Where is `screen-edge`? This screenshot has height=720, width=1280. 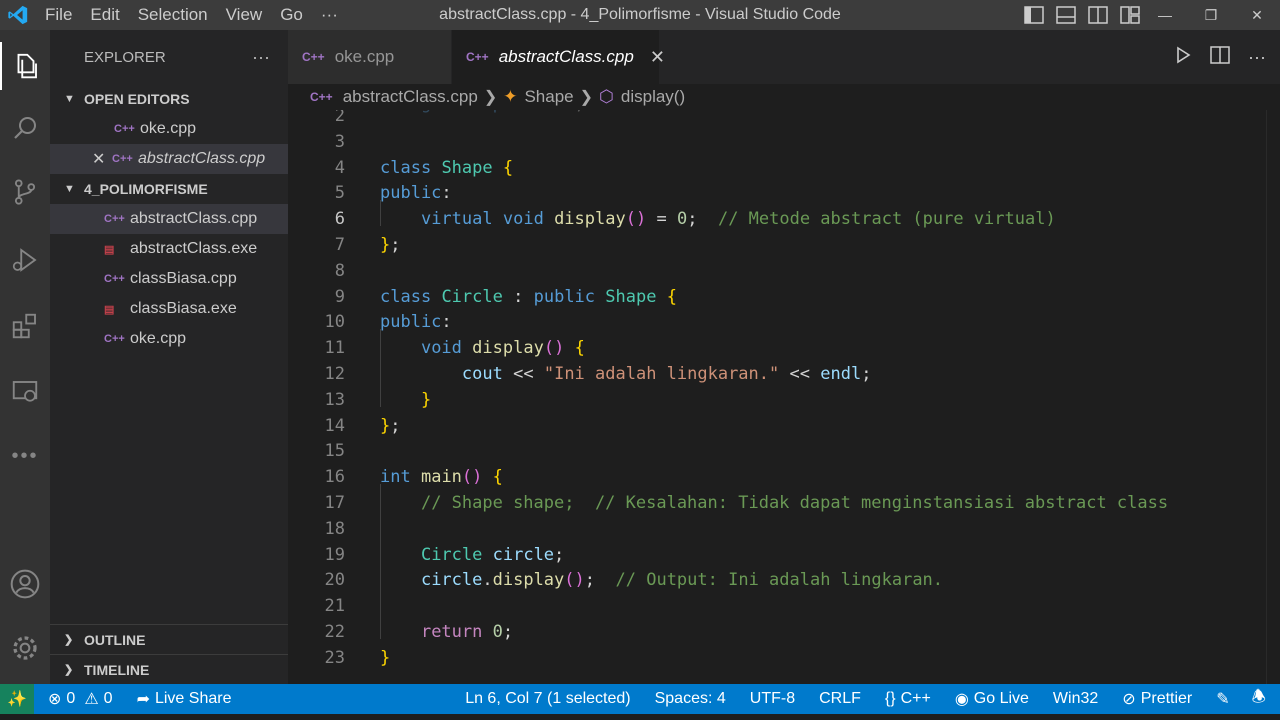
screen-edge is located at coordinates (640, 717).